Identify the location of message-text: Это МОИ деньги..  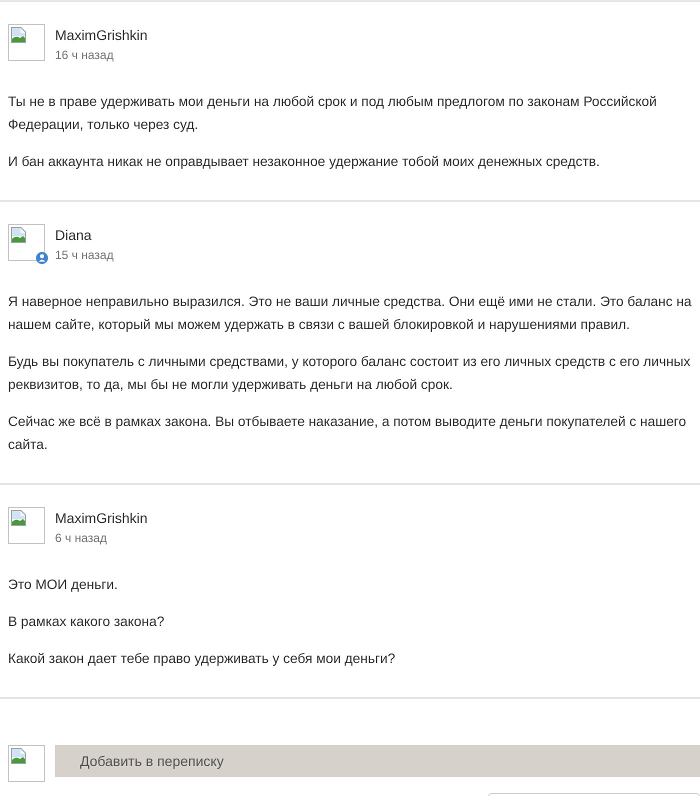
(63, 585).